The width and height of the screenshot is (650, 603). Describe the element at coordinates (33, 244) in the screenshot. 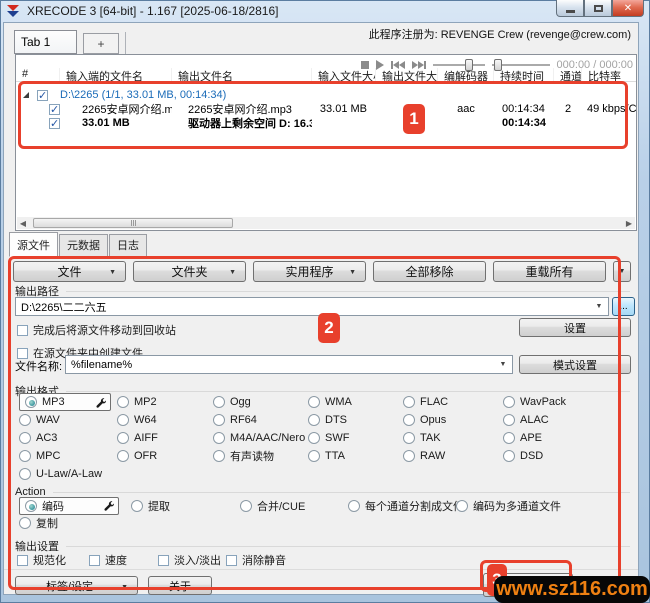

I see `tab-source-files: 源文件` at that location.